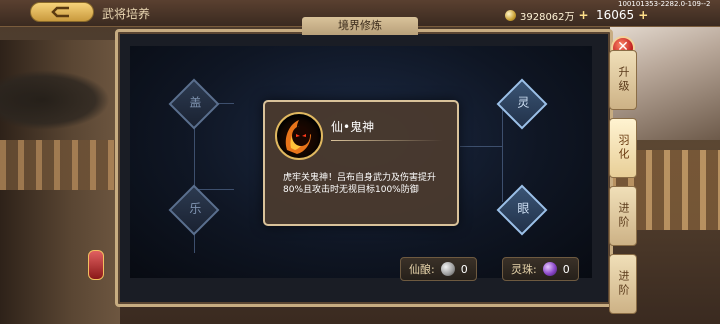 The width and height of the screenshot is (720, 324). Describe the element at coordinates (540, 269) in the screenshot. I see `currency-bar-2: 灵珠: 0` at that location.